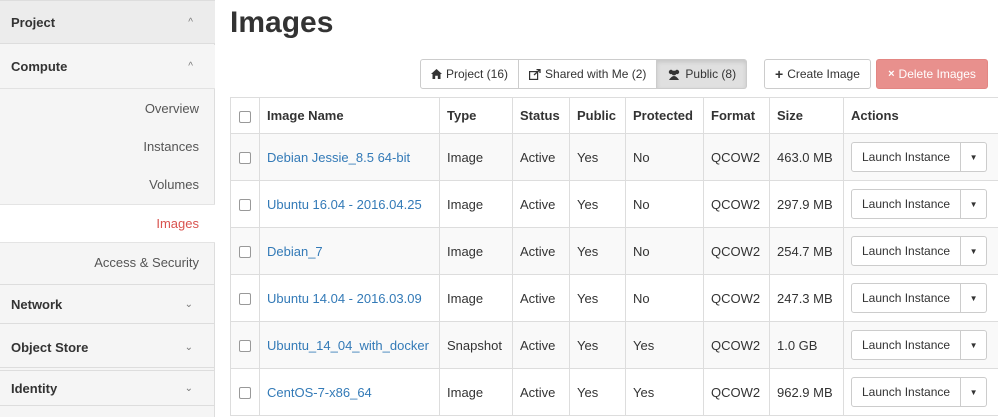 The image size is (998, 417). I want to click on sidebar-item-volumes: Volumes, so click(107, 184).